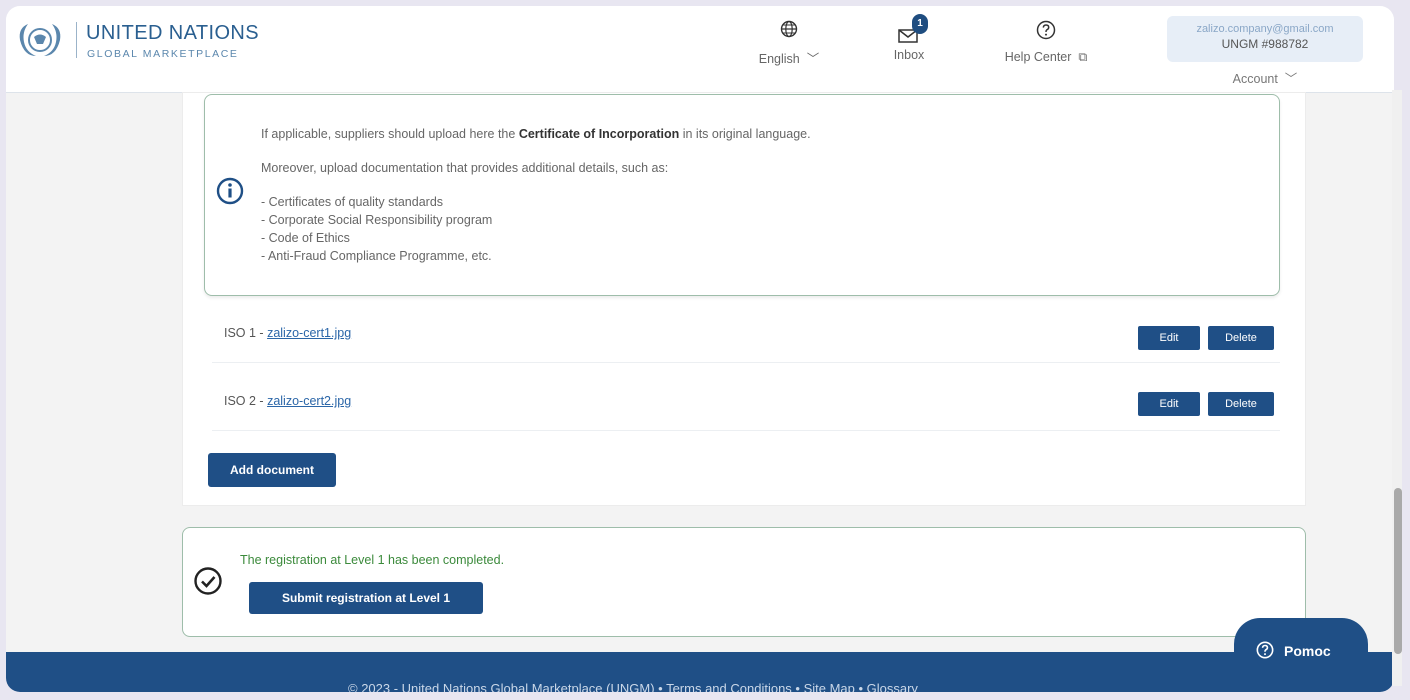 This screenshot has height=700, width=1410. What do you see at coordinates (1265, 29) in the screenshot?
I see `account-email: zalizo.company@gmail.com` at bounding box center [1265, 29].